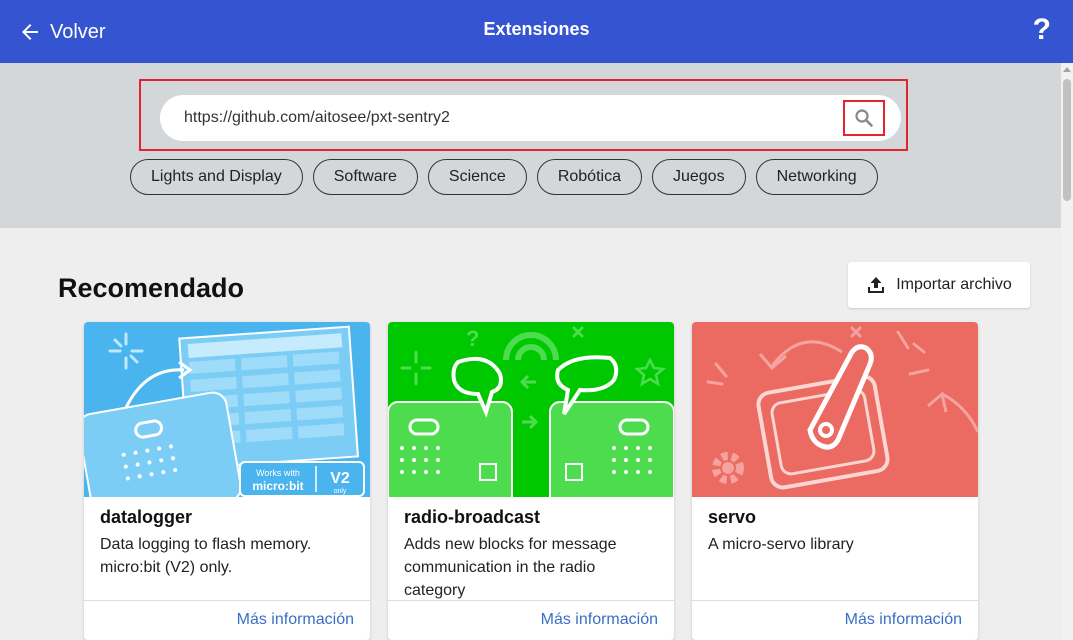  I want to click on search-box, so click(530, 118).